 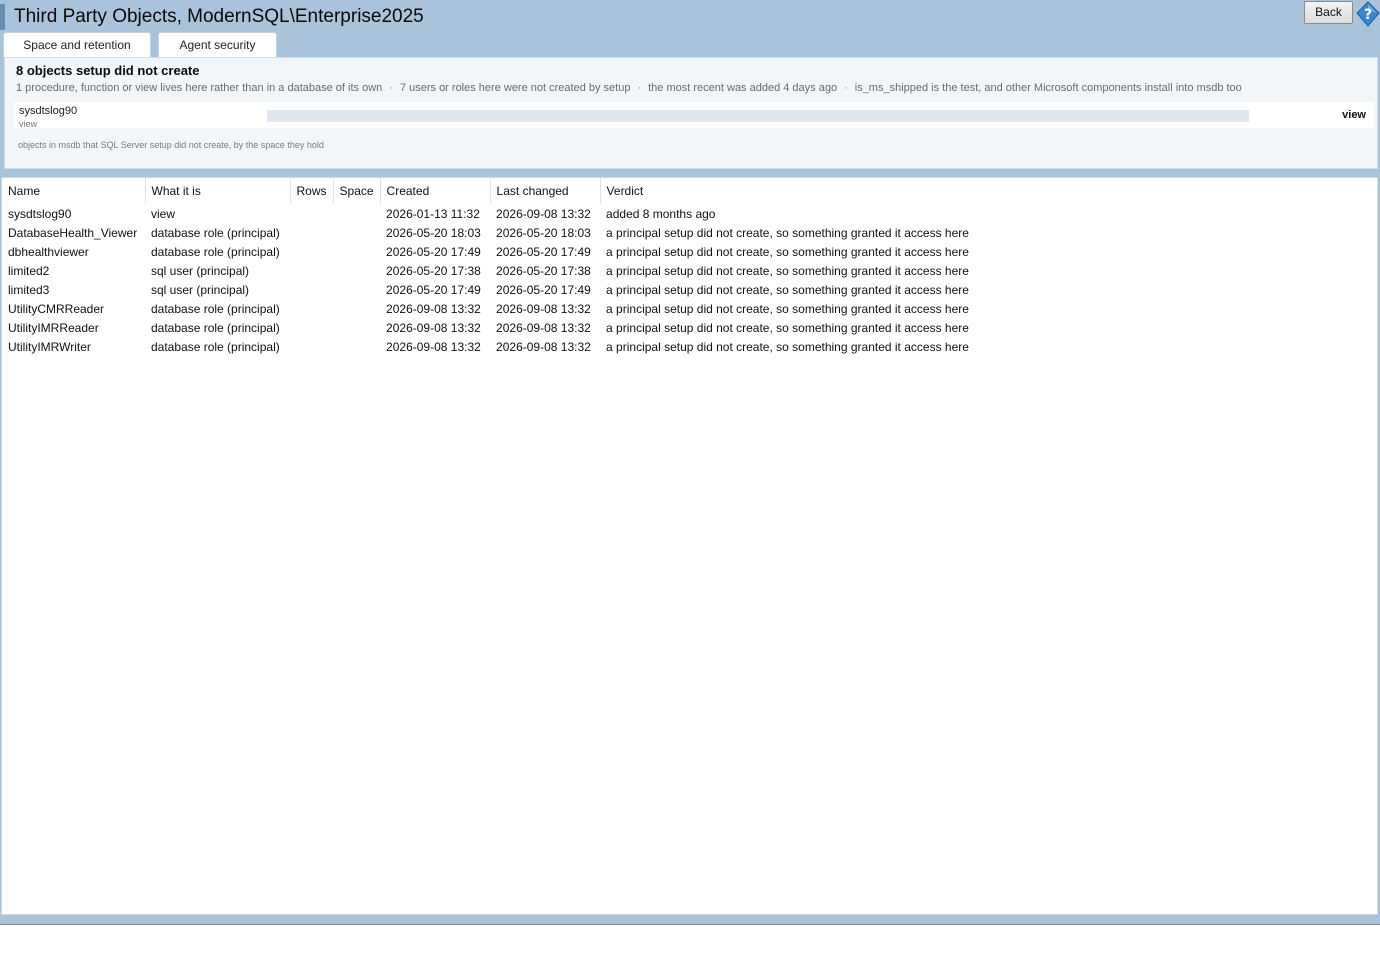 What do you see at coordinates (661, 213) in the screenshot?
I see `cell-verdict: added 8 months ago` at bounding box center [661, 213].